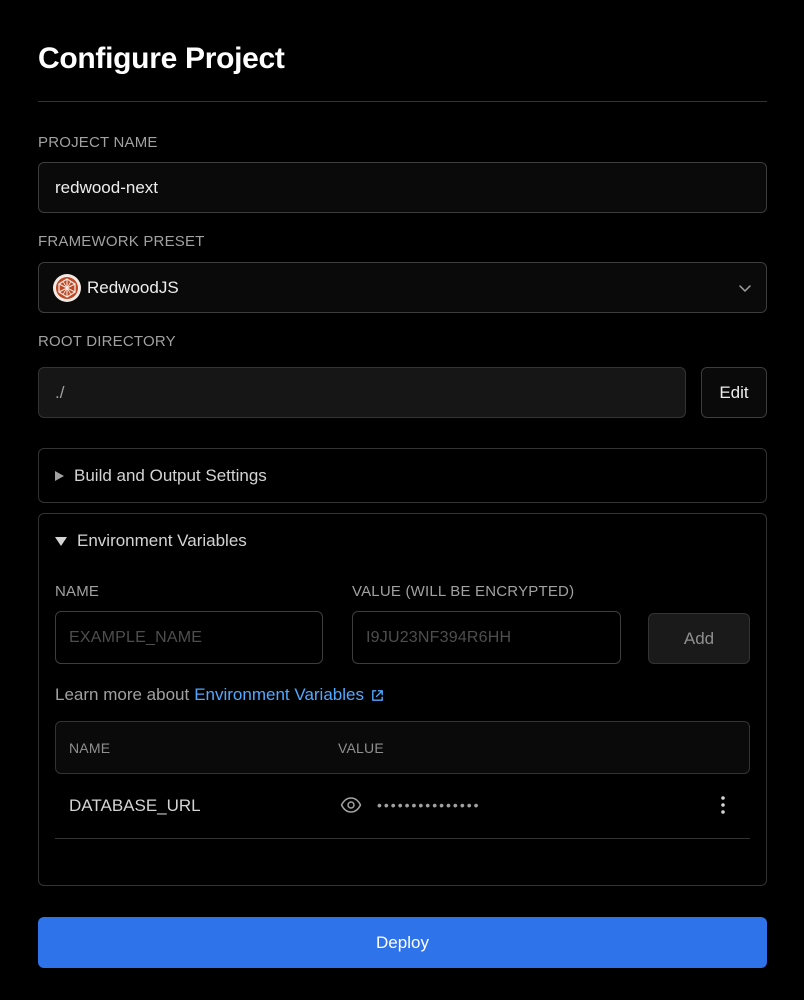 The width and height of the screenshot is (804, 1000). What do you see at coordinates (699, 638) in the screenshot?
I see `add-env-variable-button: Add` at bounding box center [699, 638].